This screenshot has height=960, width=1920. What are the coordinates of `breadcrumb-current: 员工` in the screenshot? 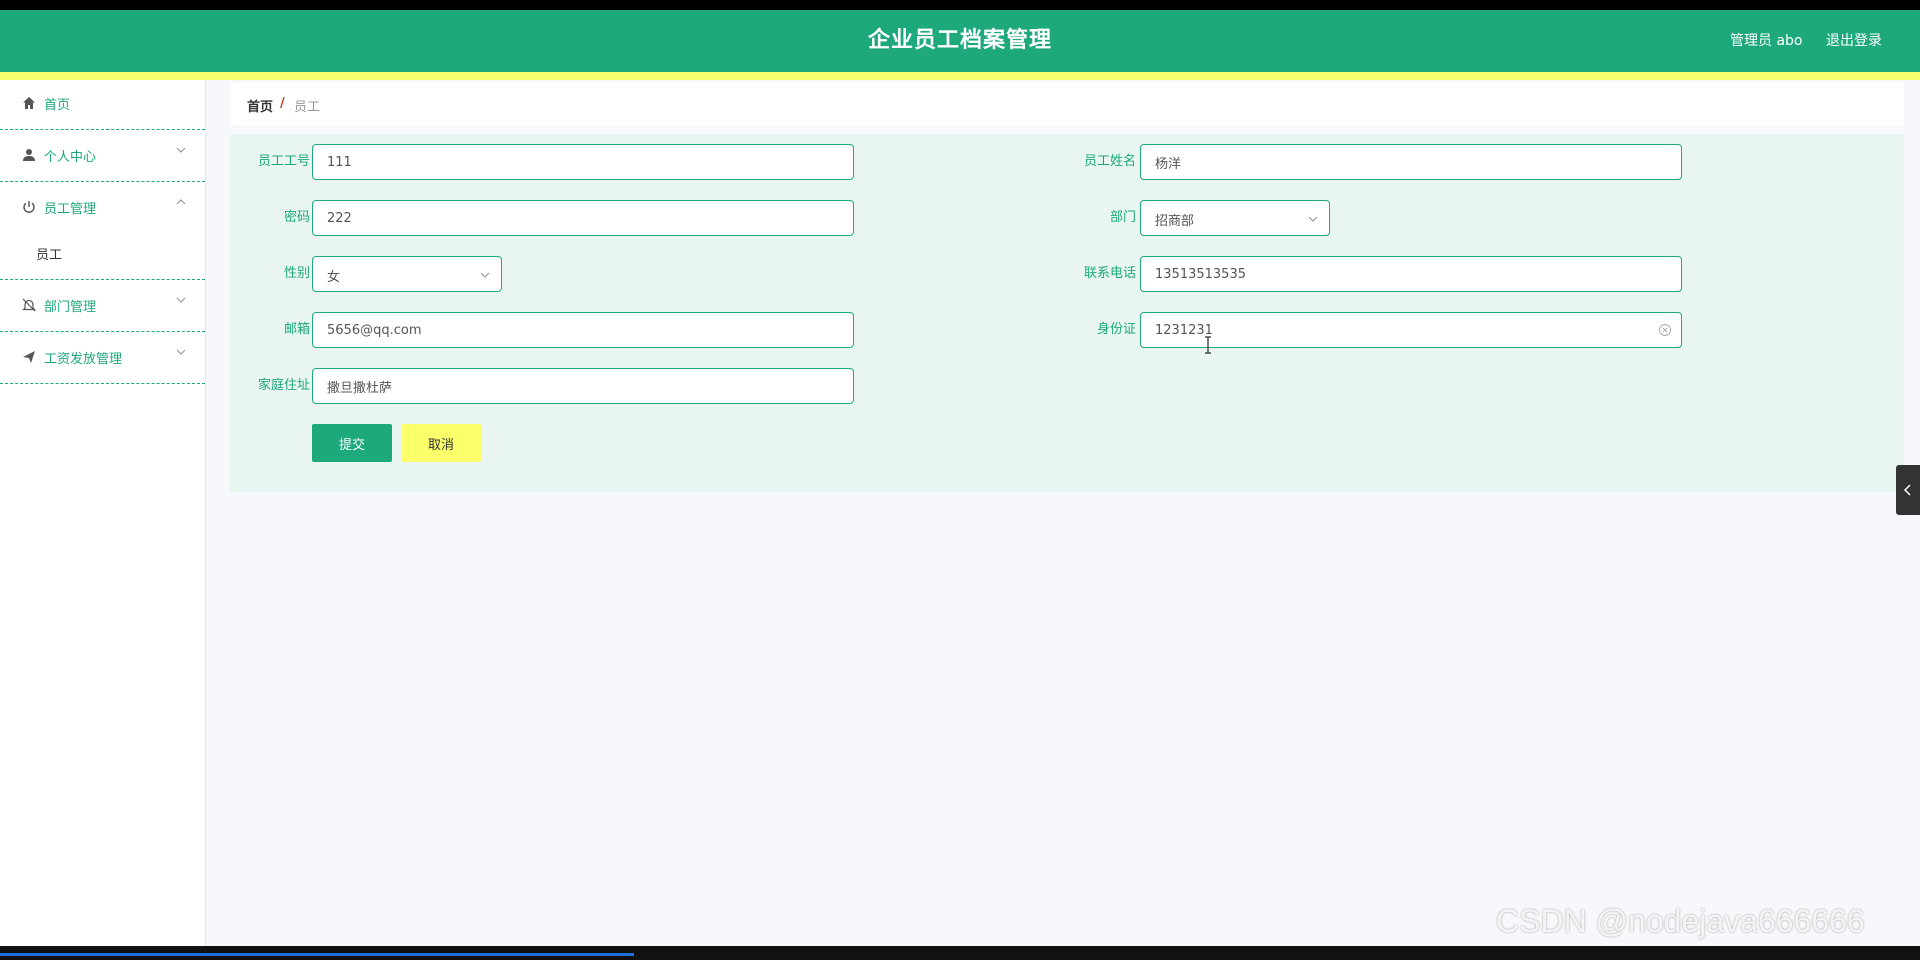 It's located at (307, 107).